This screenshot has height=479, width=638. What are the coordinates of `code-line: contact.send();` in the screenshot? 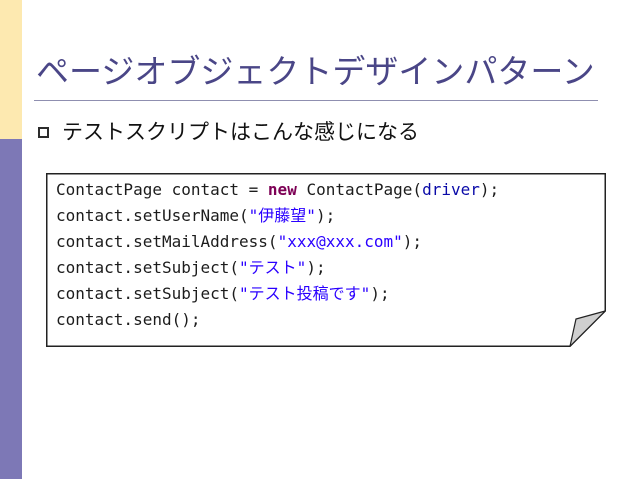 It's located at (277, 320).